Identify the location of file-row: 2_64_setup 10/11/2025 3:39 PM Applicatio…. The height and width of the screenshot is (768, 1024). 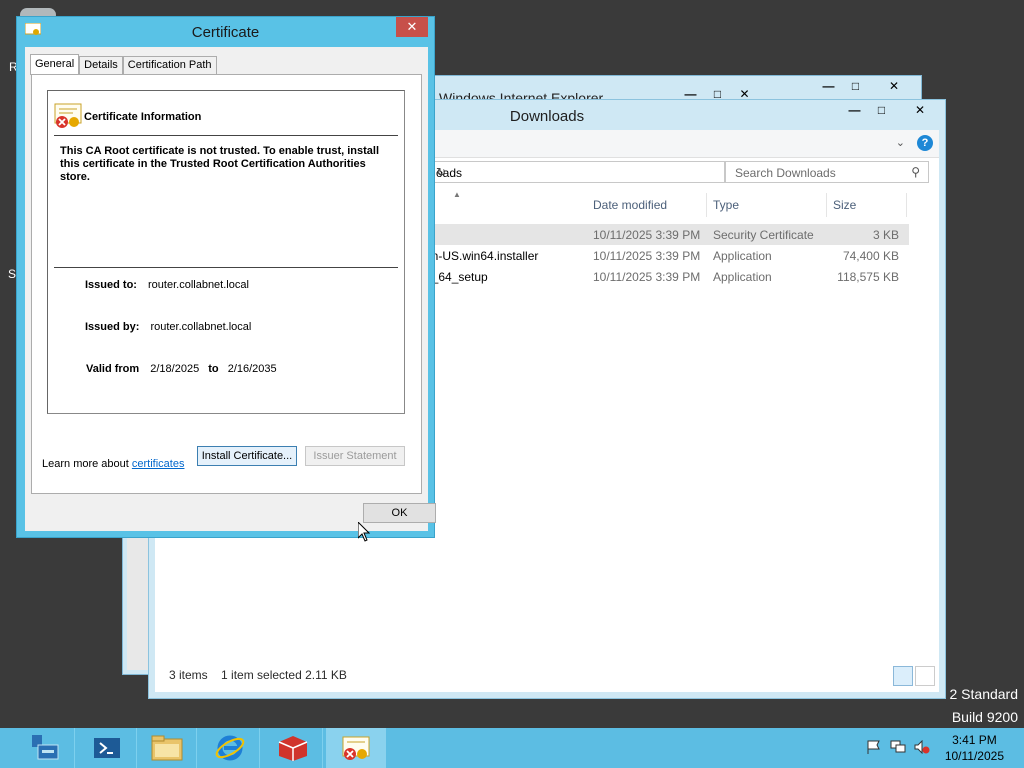
(667, 276).